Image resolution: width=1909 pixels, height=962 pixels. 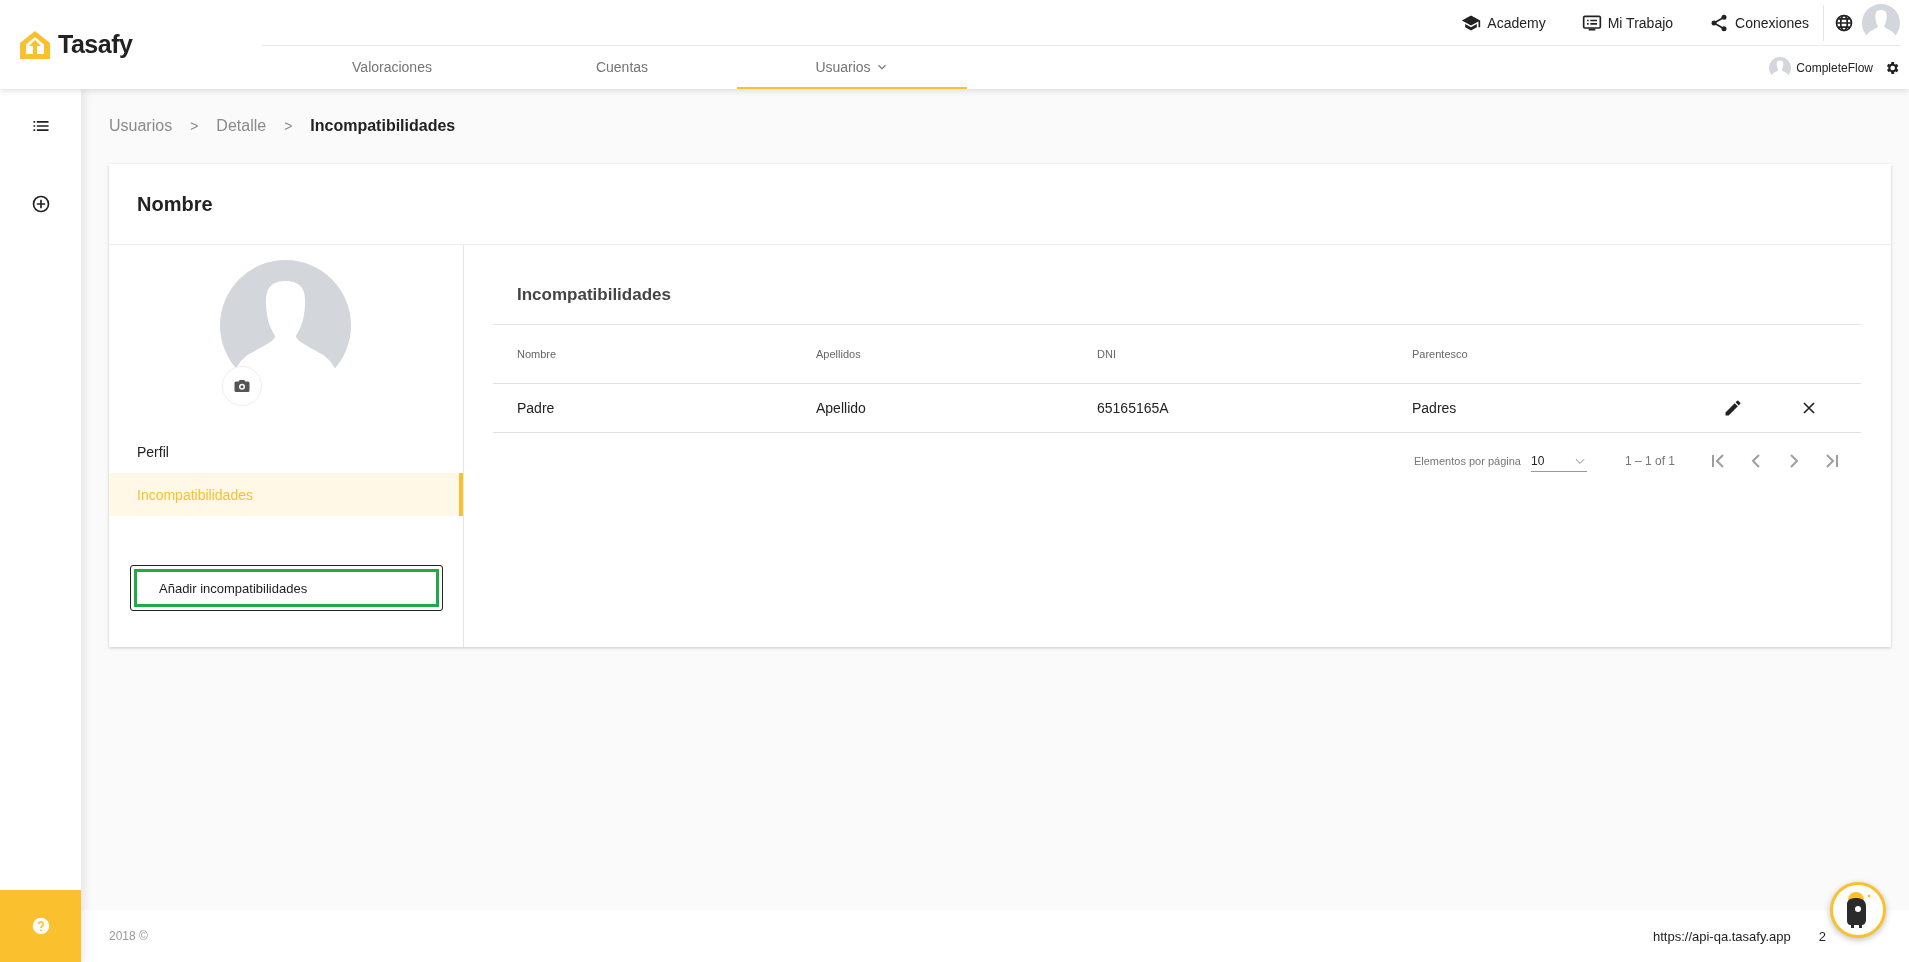 What do you see at coordinates (383, 125) in the screenshot?
I see `breadcrumb-current: Incompatibilidades` at bounding box center [383, 125].